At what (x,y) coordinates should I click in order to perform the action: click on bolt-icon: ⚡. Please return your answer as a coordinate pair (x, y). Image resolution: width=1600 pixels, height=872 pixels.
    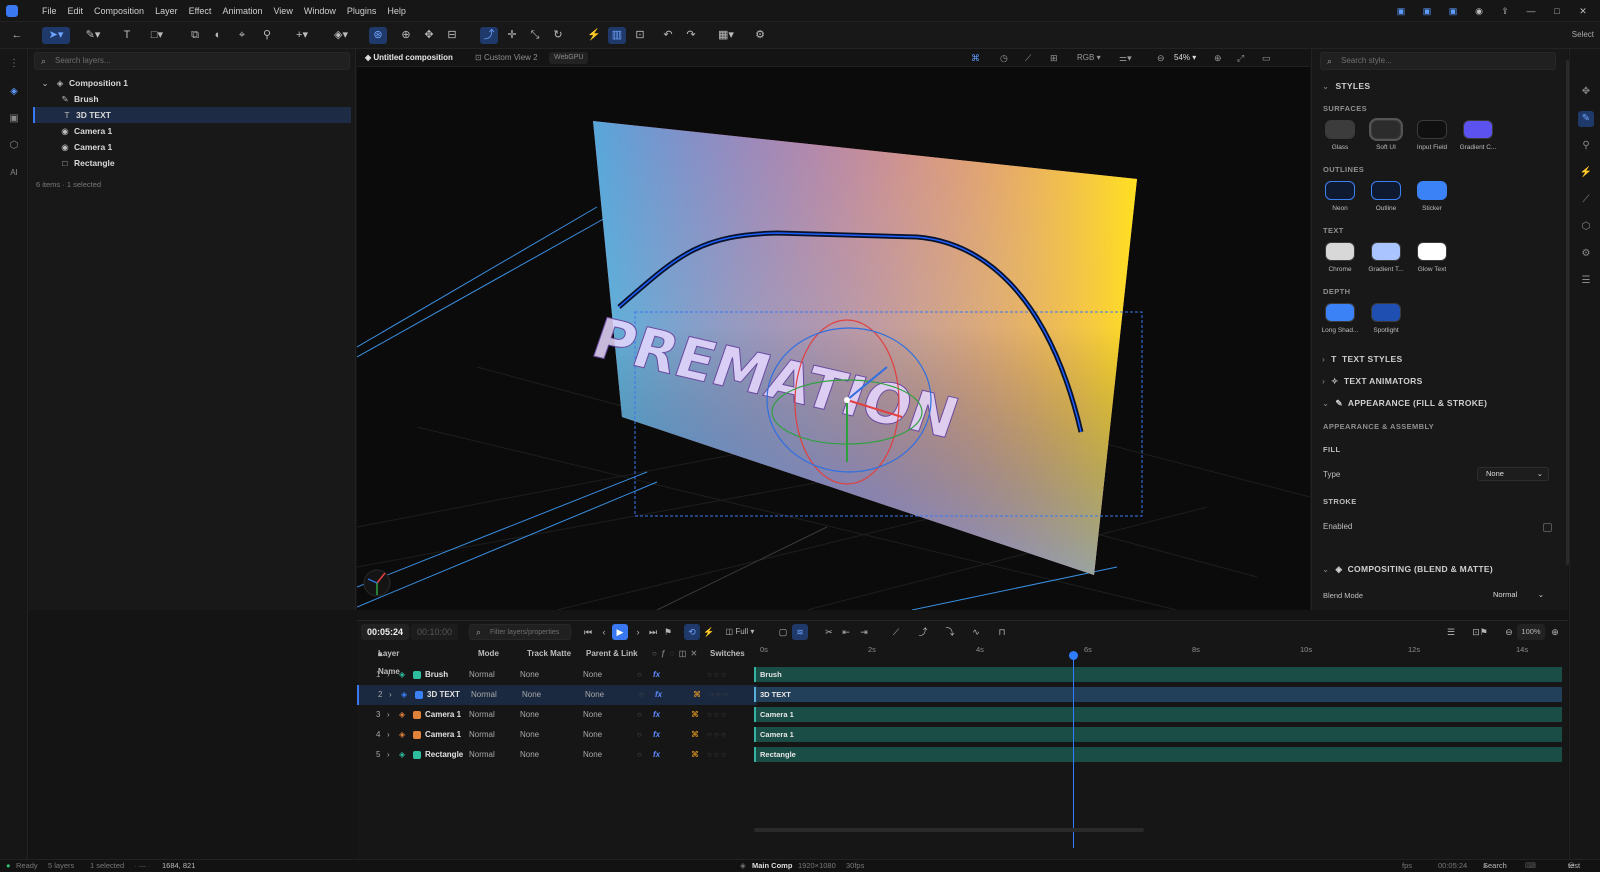
    Looking at the image, I should click on (1586, 173).